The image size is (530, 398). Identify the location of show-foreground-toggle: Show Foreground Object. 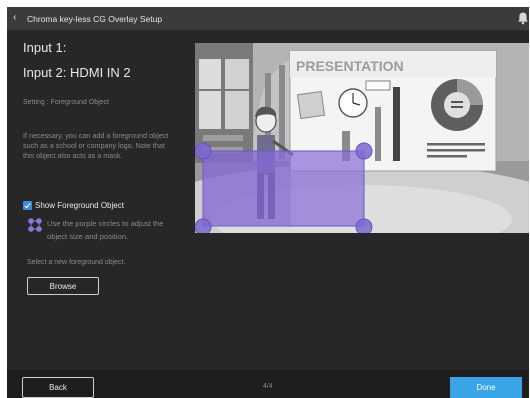
(73, 205).